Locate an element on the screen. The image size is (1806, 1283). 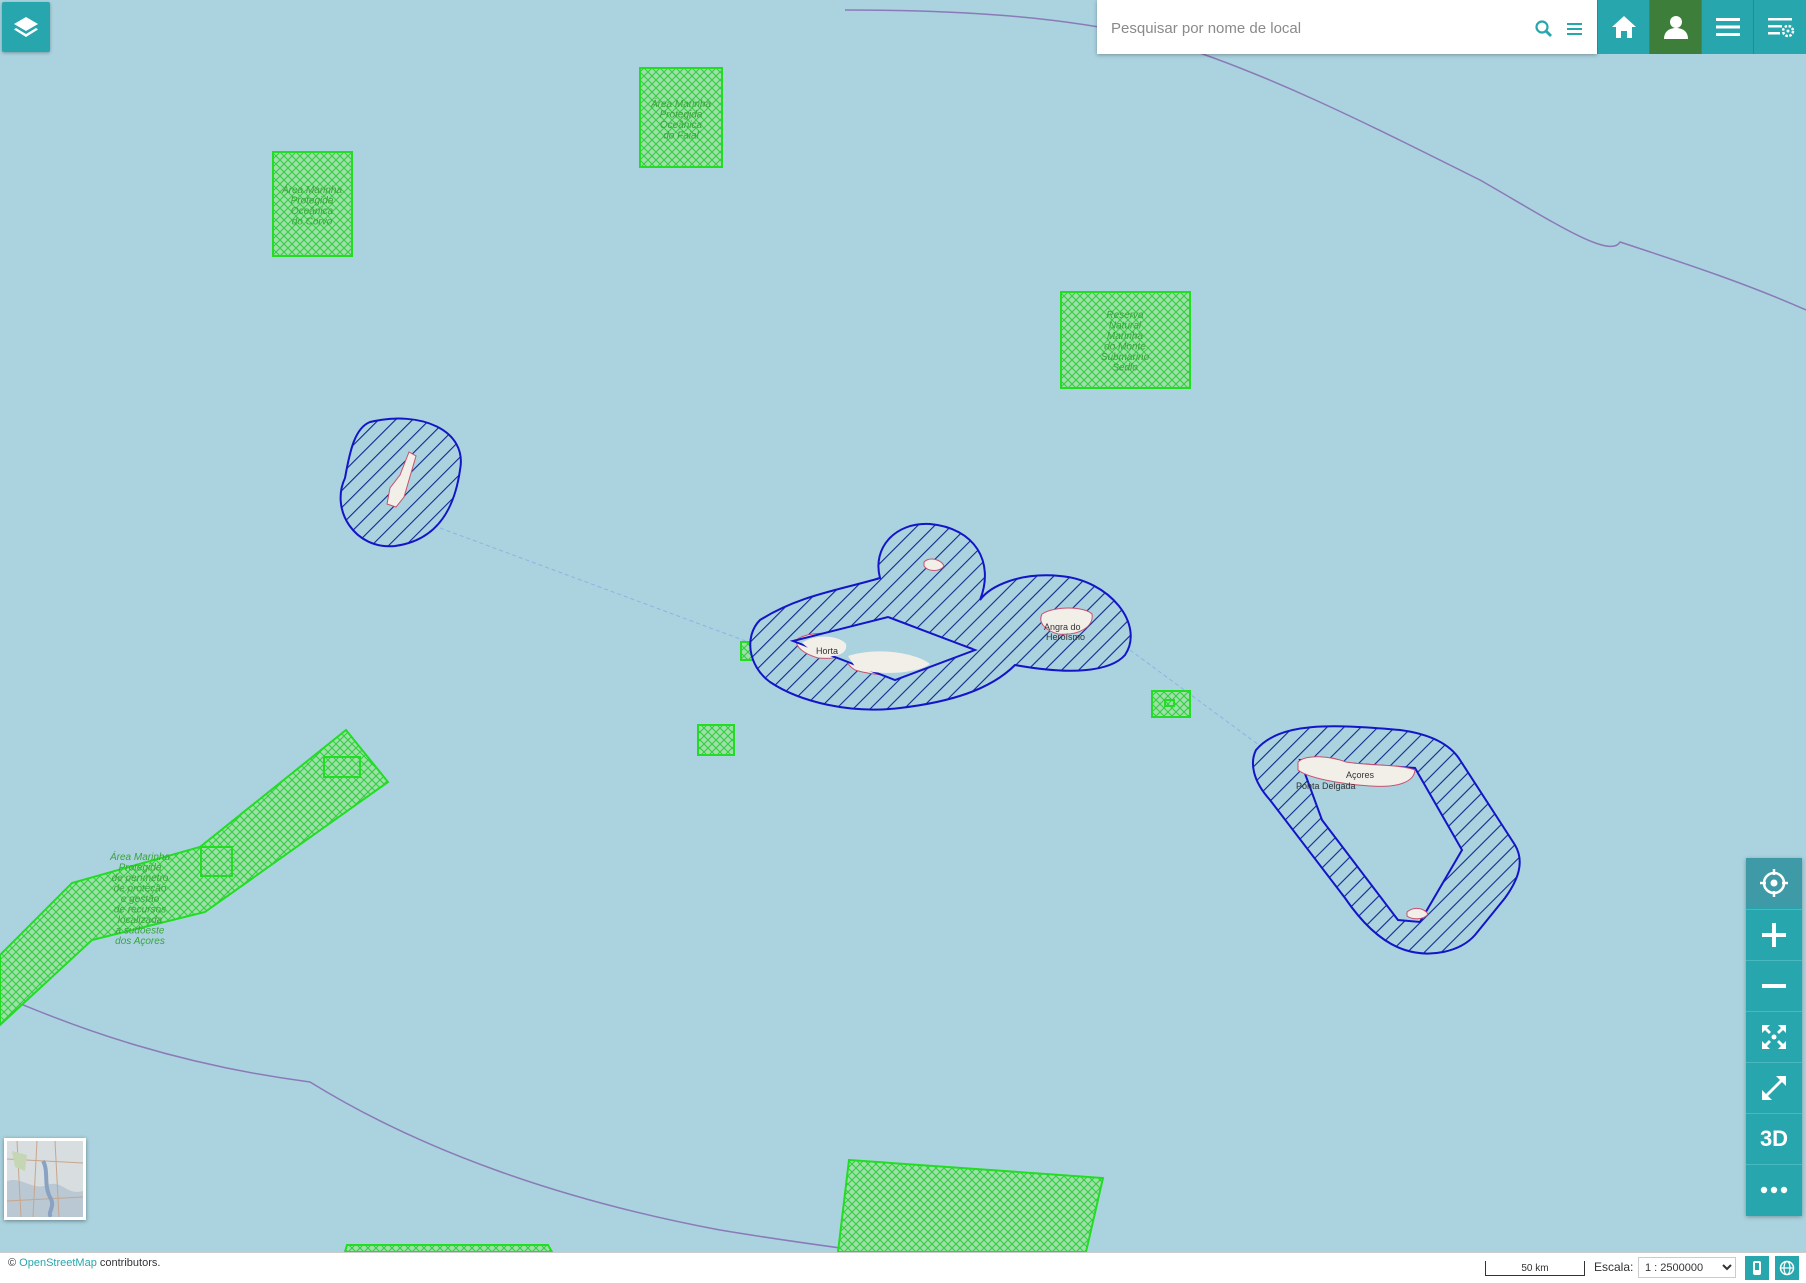
map-controls: 3D is located at coordinates (1774, 1037).